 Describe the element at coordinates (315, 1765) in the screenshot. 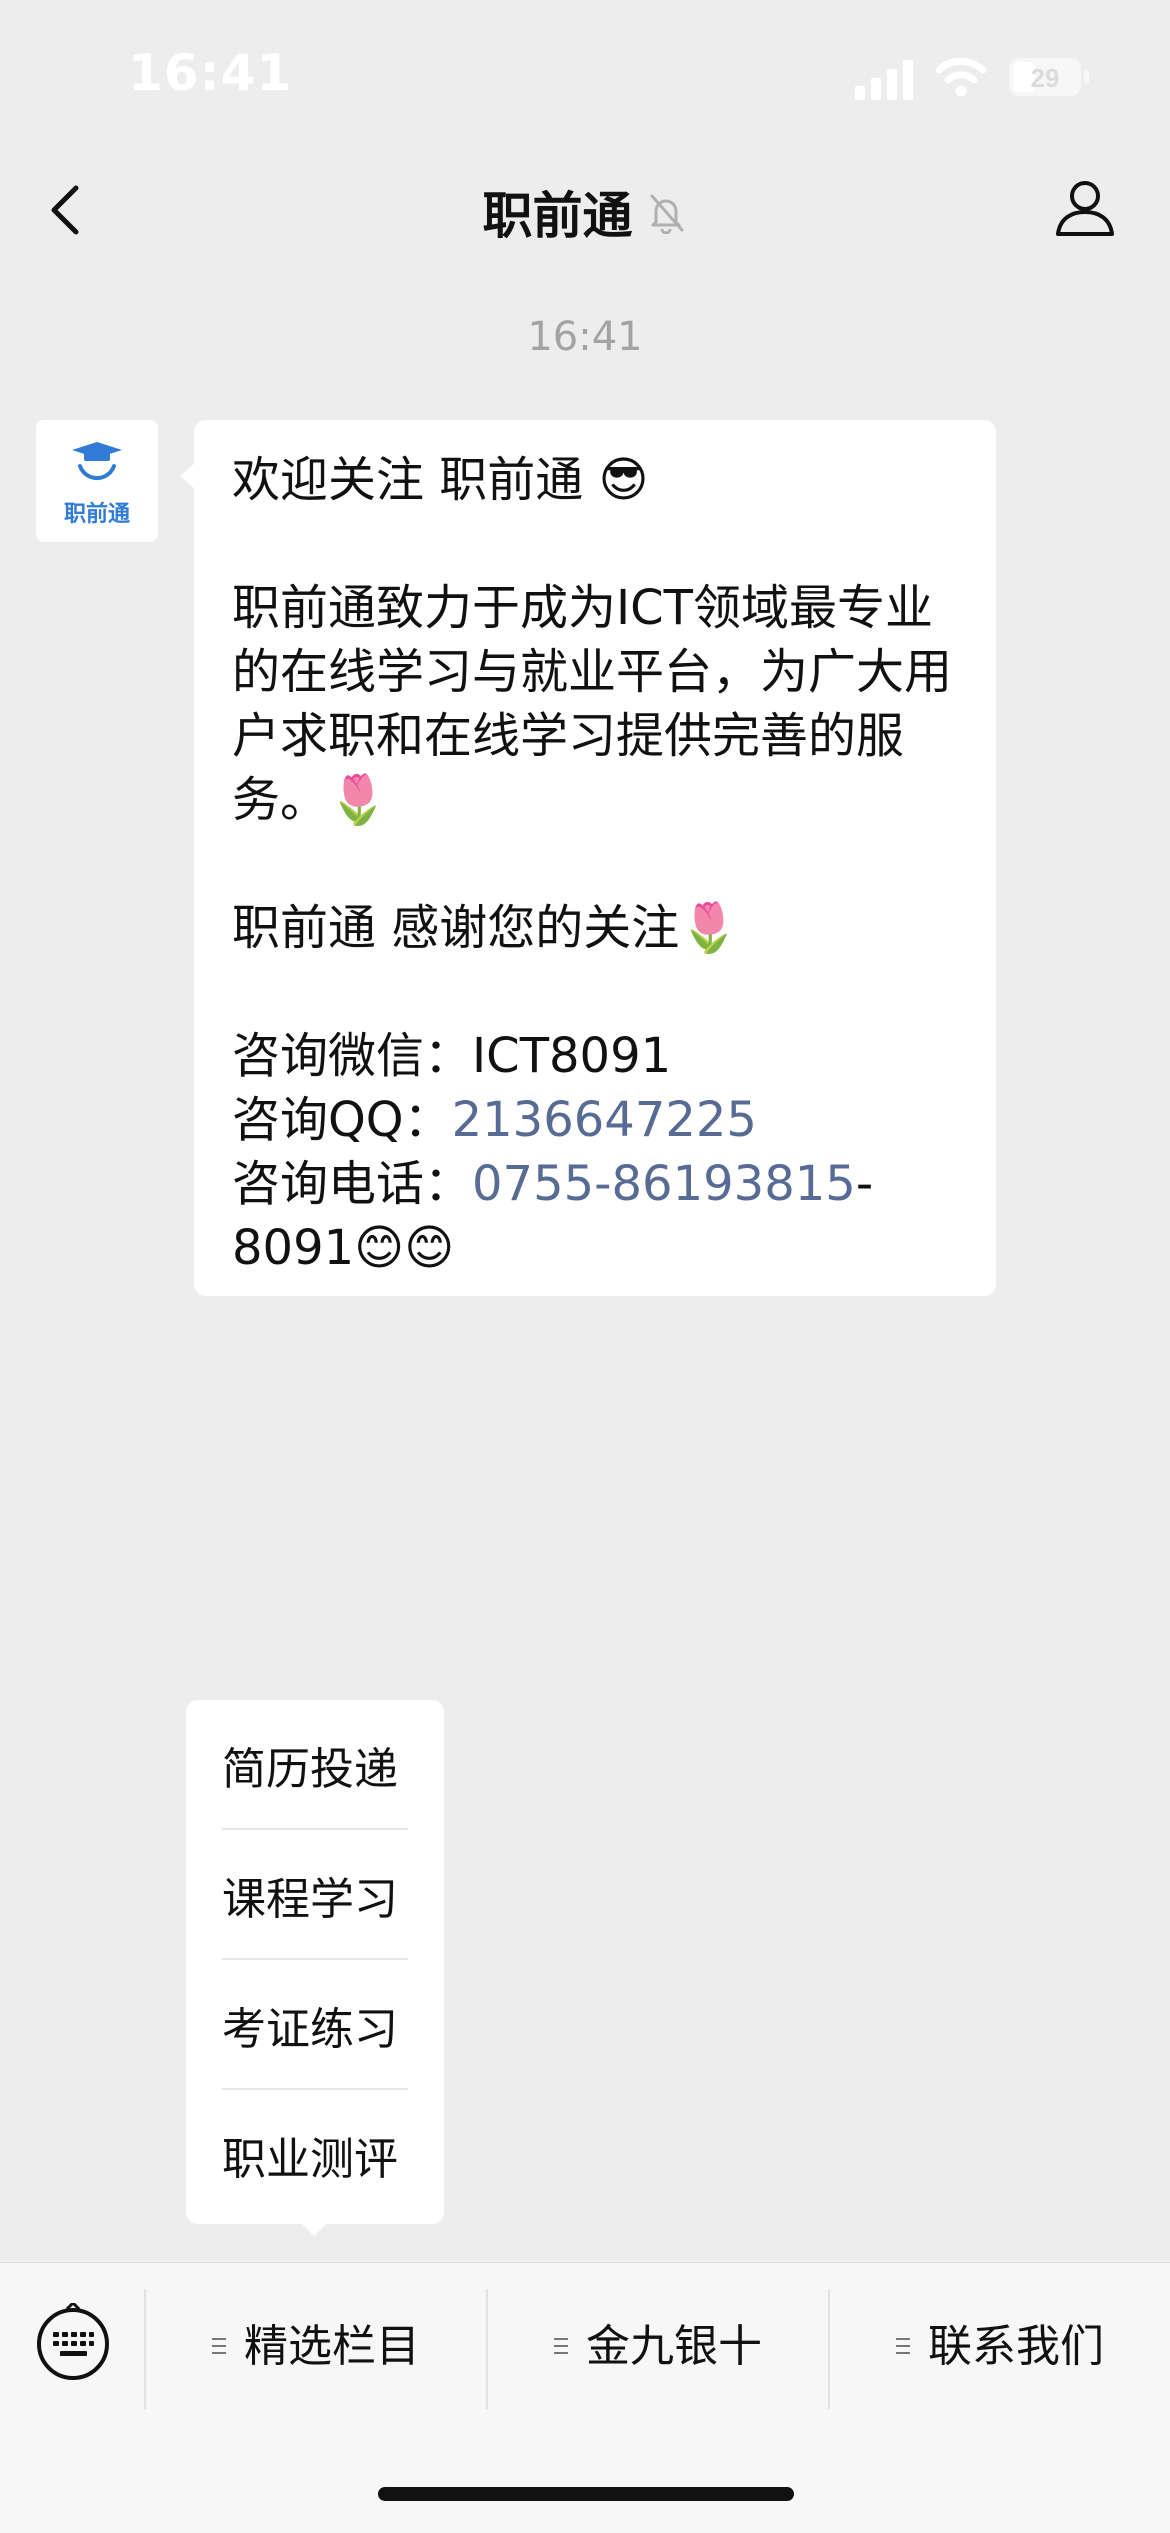

I see `popup-menu-item-resume: 简历投递` at that location.